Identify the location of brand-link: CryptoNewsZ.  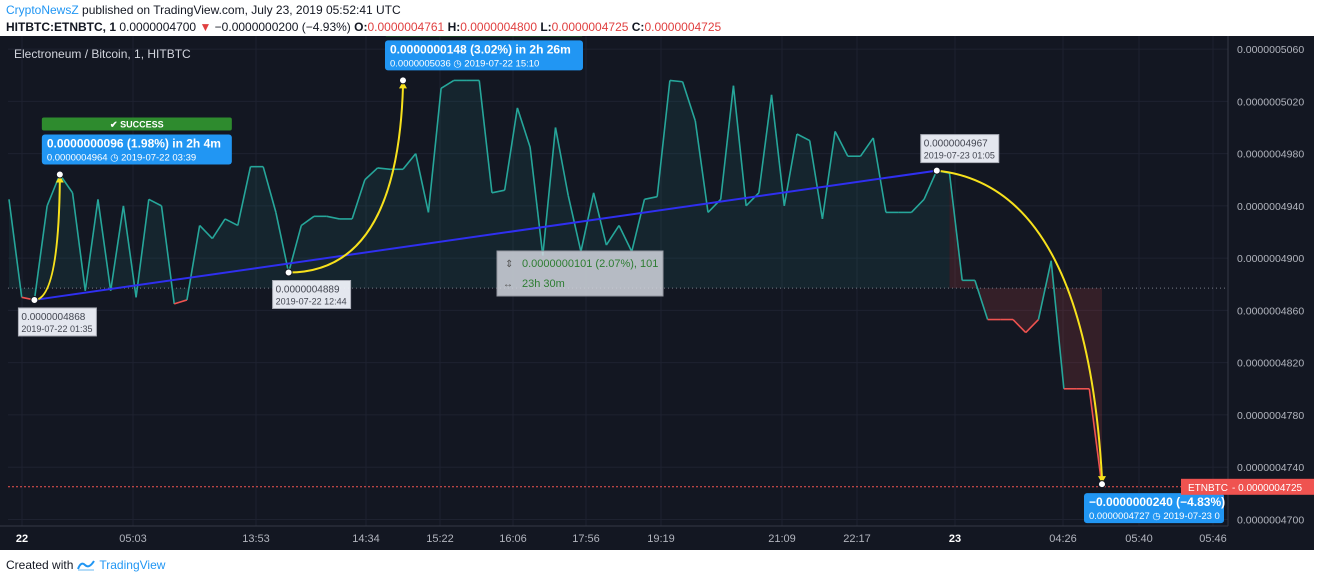
(42, 10).